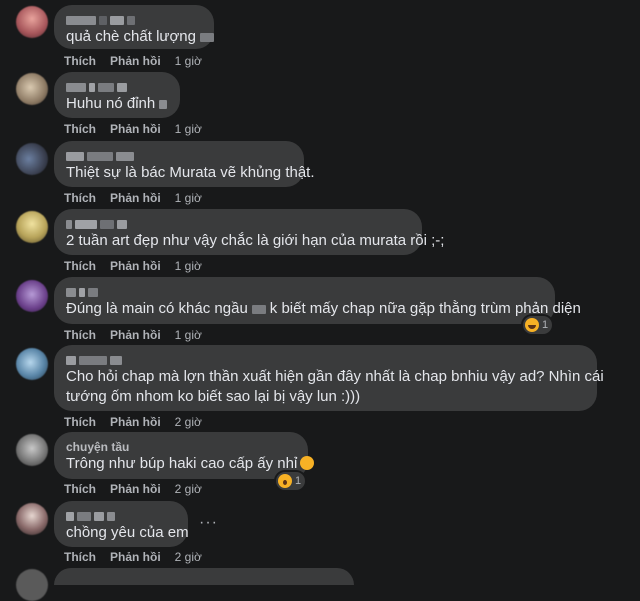  I want to click on comment-bubble: quả chè chất lượng, so click(134, 27).